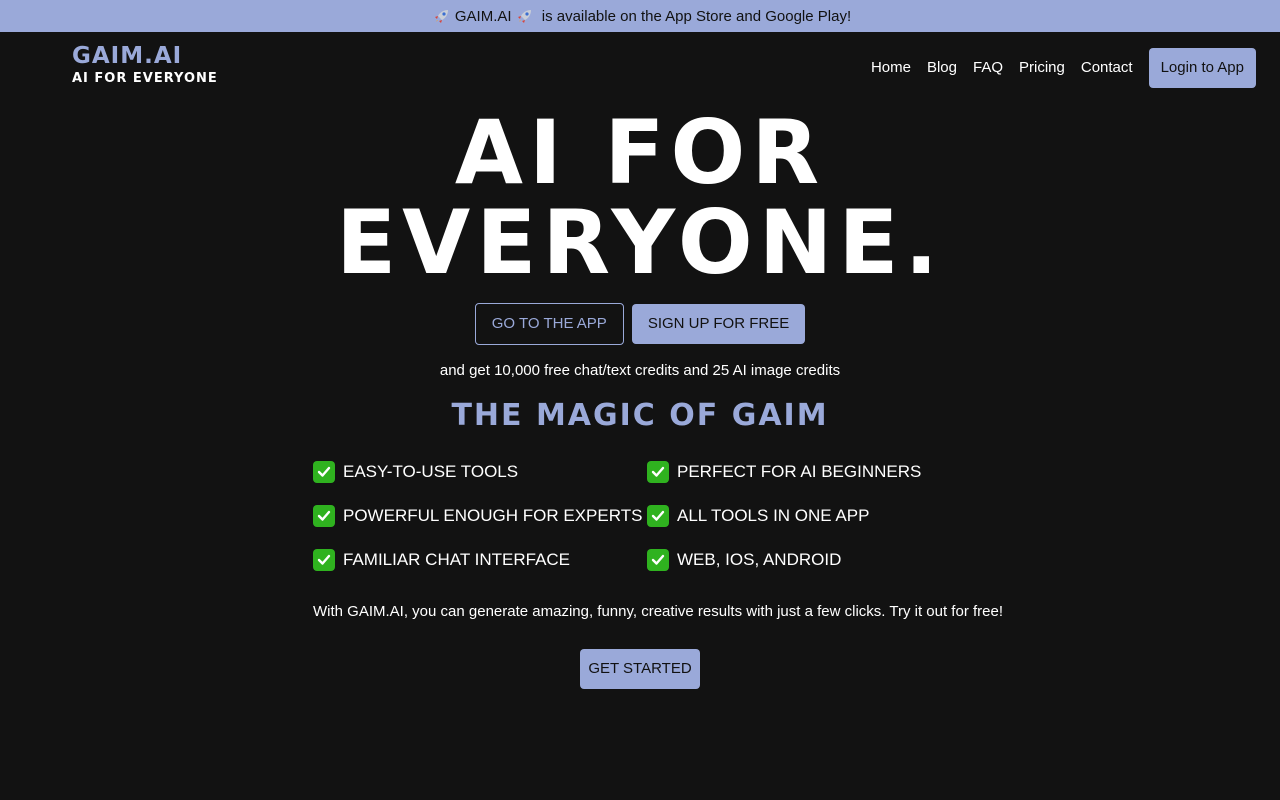  What do you see at coordinates (718, 324) in the screenshot?
I see `sign-up-button: SIGN UP FOR FREE` at bounding box center [718, 324].